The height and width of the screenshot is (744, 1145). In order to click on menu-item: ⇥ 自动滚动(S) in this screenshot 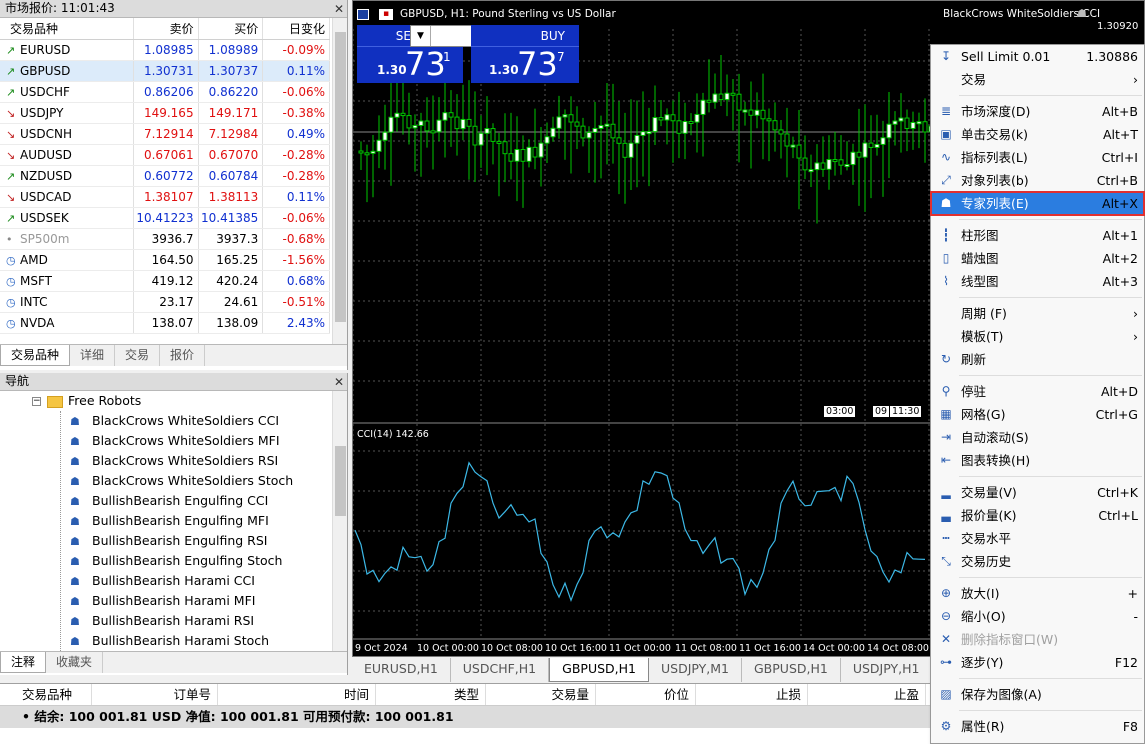, I will do `click(1037, 437)`.